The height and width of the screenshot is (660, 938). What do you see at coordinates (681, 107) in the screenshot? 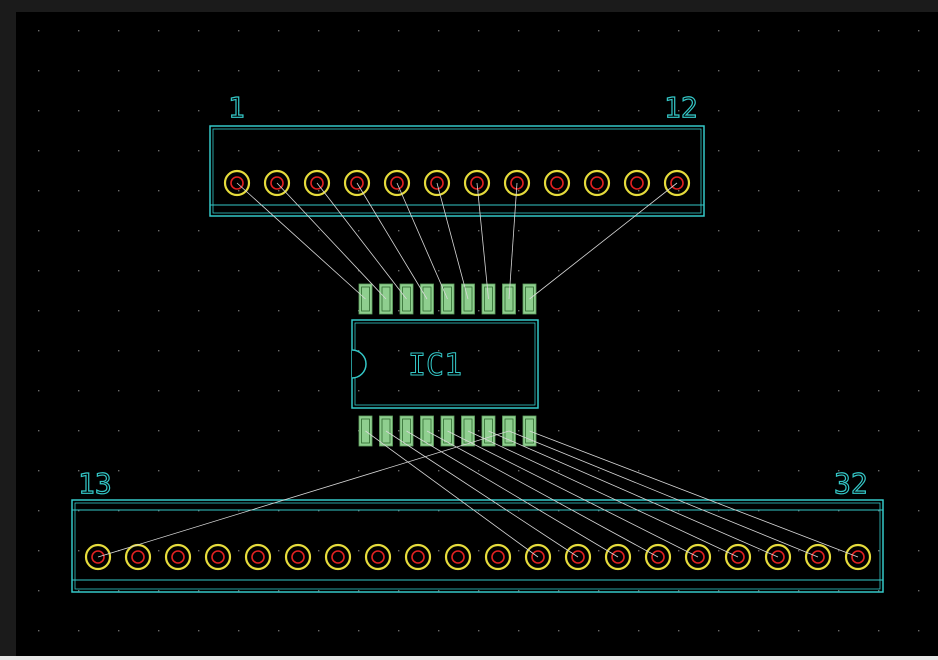
I see `top-connector-last-pin-label: 12` at bounding box center [681, 107].